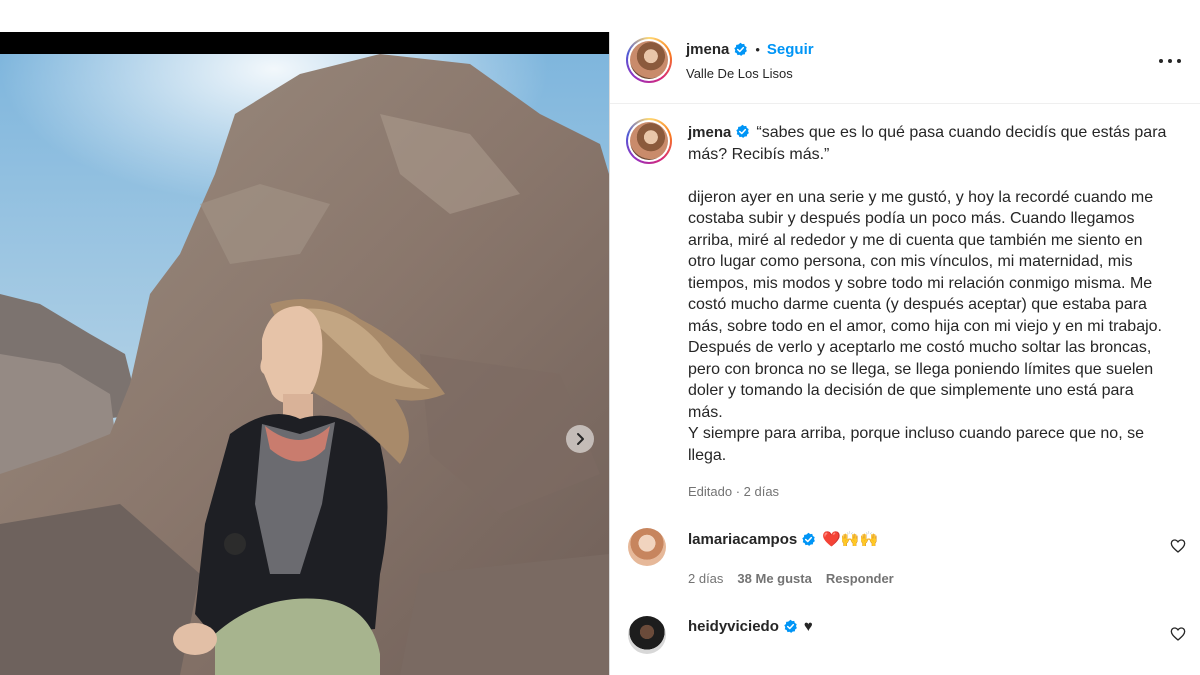 The height and width of the screenshot is (675, 1200). I want to click on author-username: jmena, so click(707, 49).